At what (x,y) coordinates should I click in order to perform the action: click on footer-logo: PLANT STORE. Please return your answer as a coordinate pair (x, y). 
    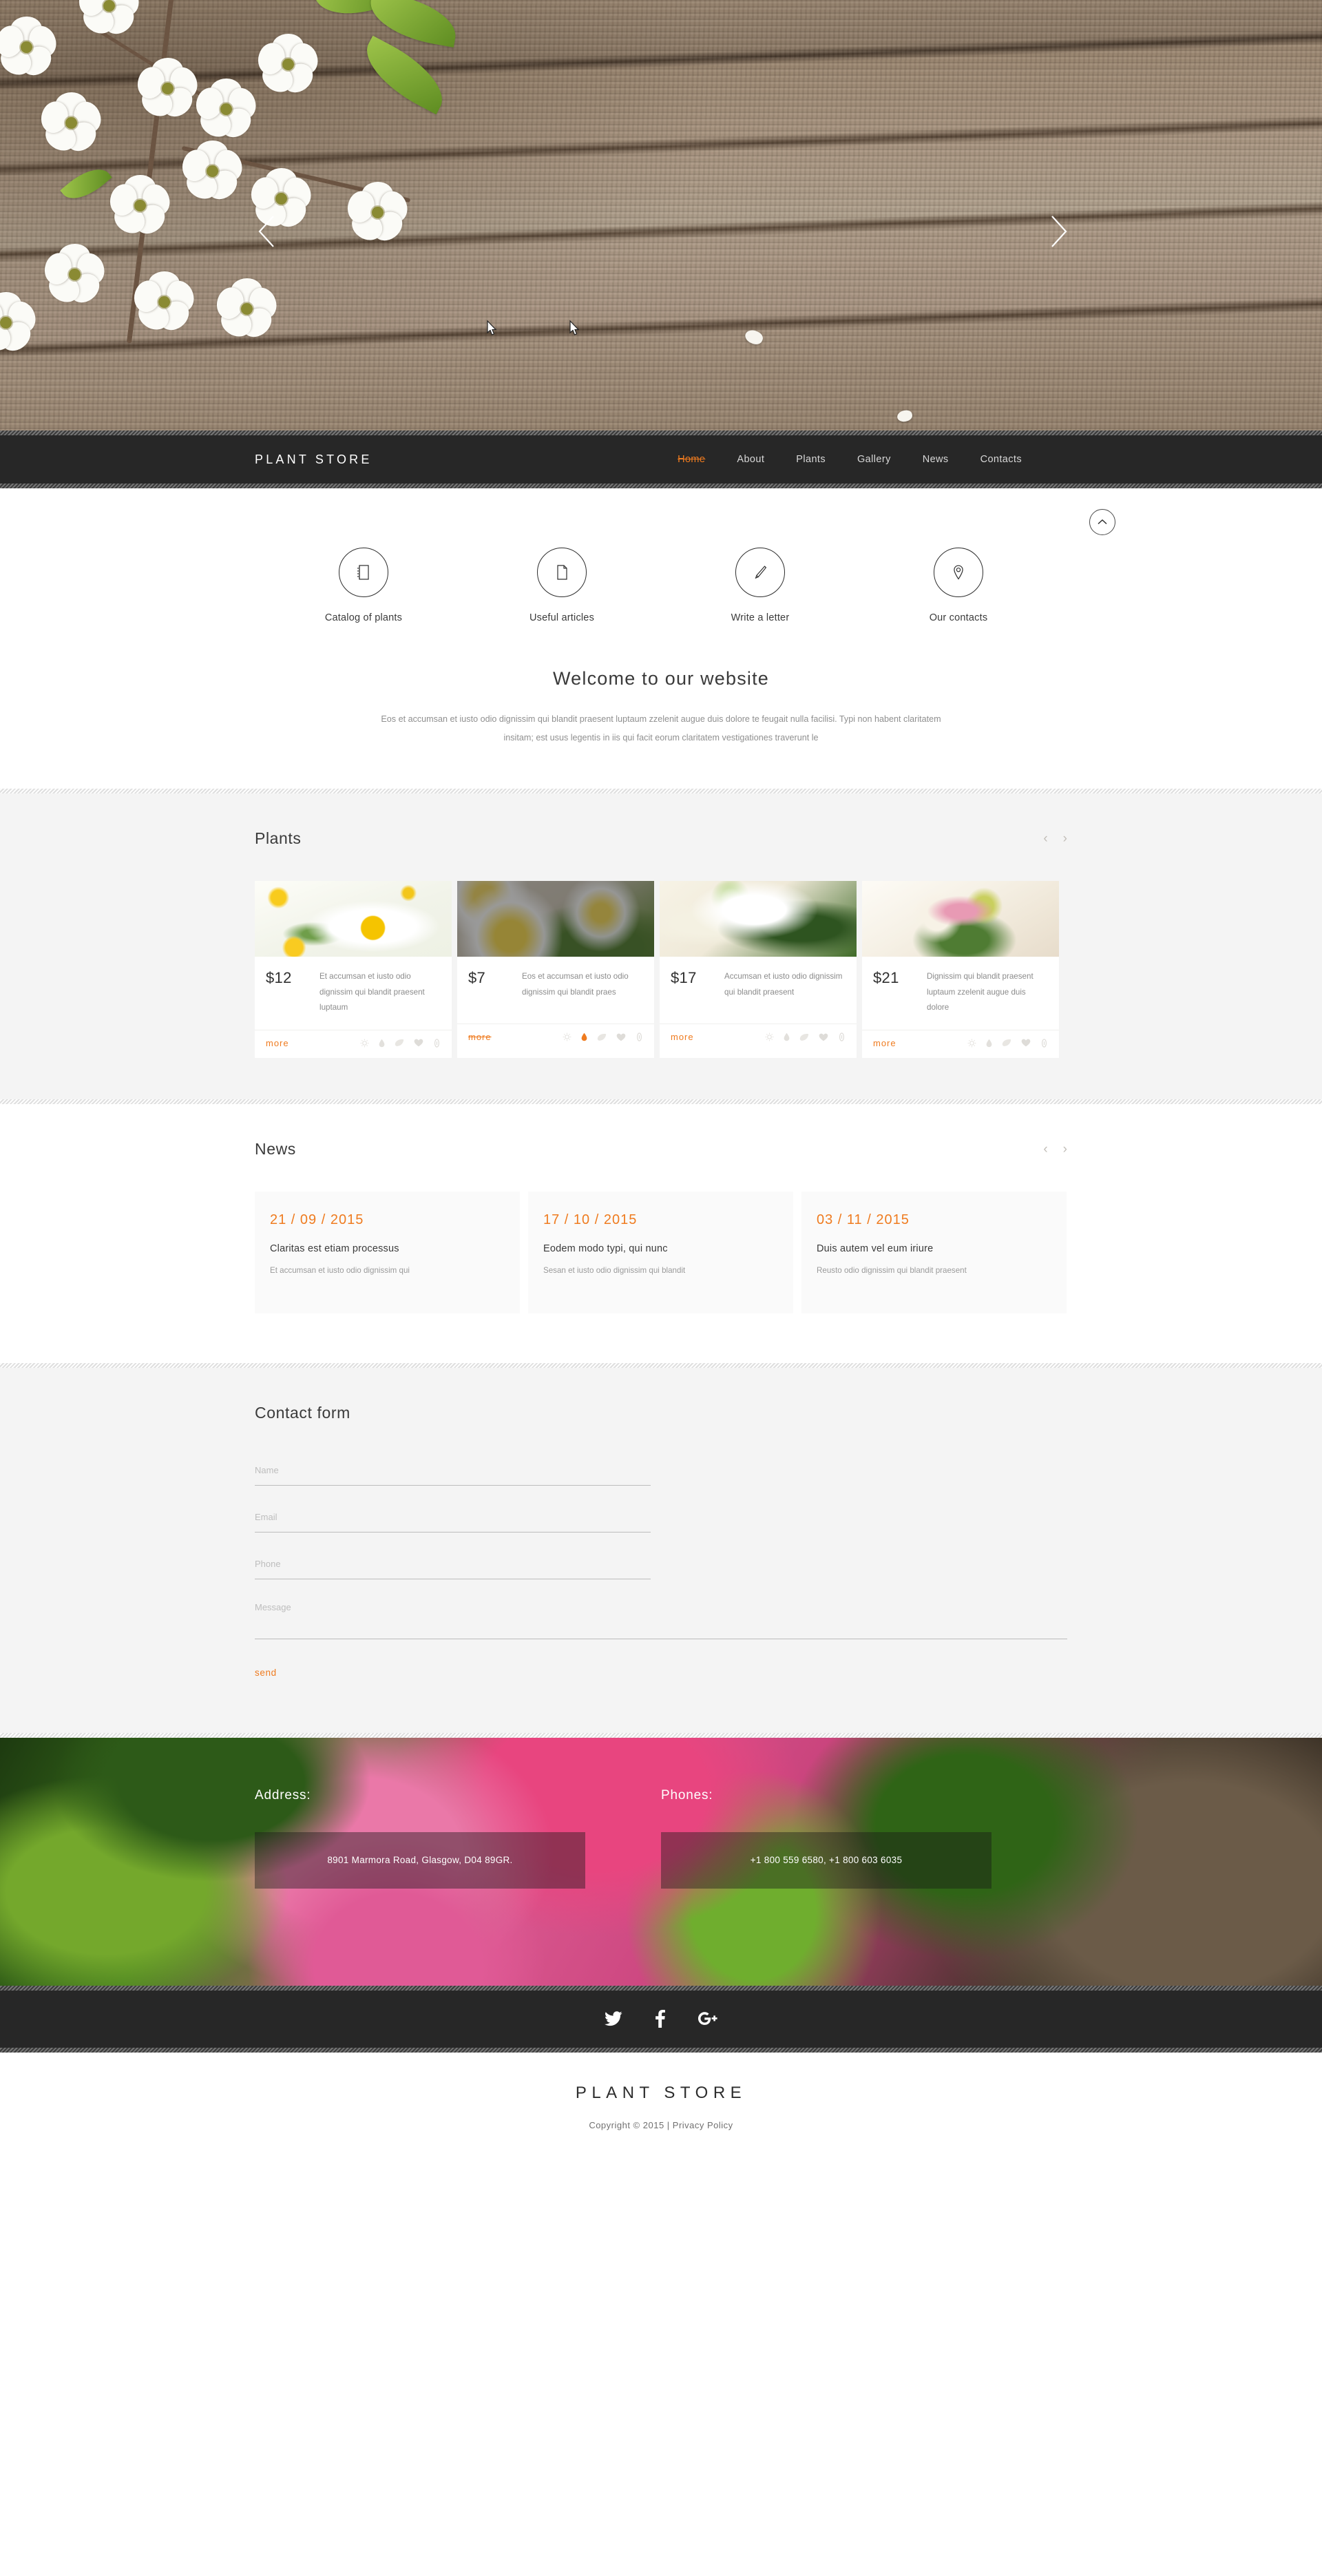
    Looking at the image, I should click on (661, 2093).